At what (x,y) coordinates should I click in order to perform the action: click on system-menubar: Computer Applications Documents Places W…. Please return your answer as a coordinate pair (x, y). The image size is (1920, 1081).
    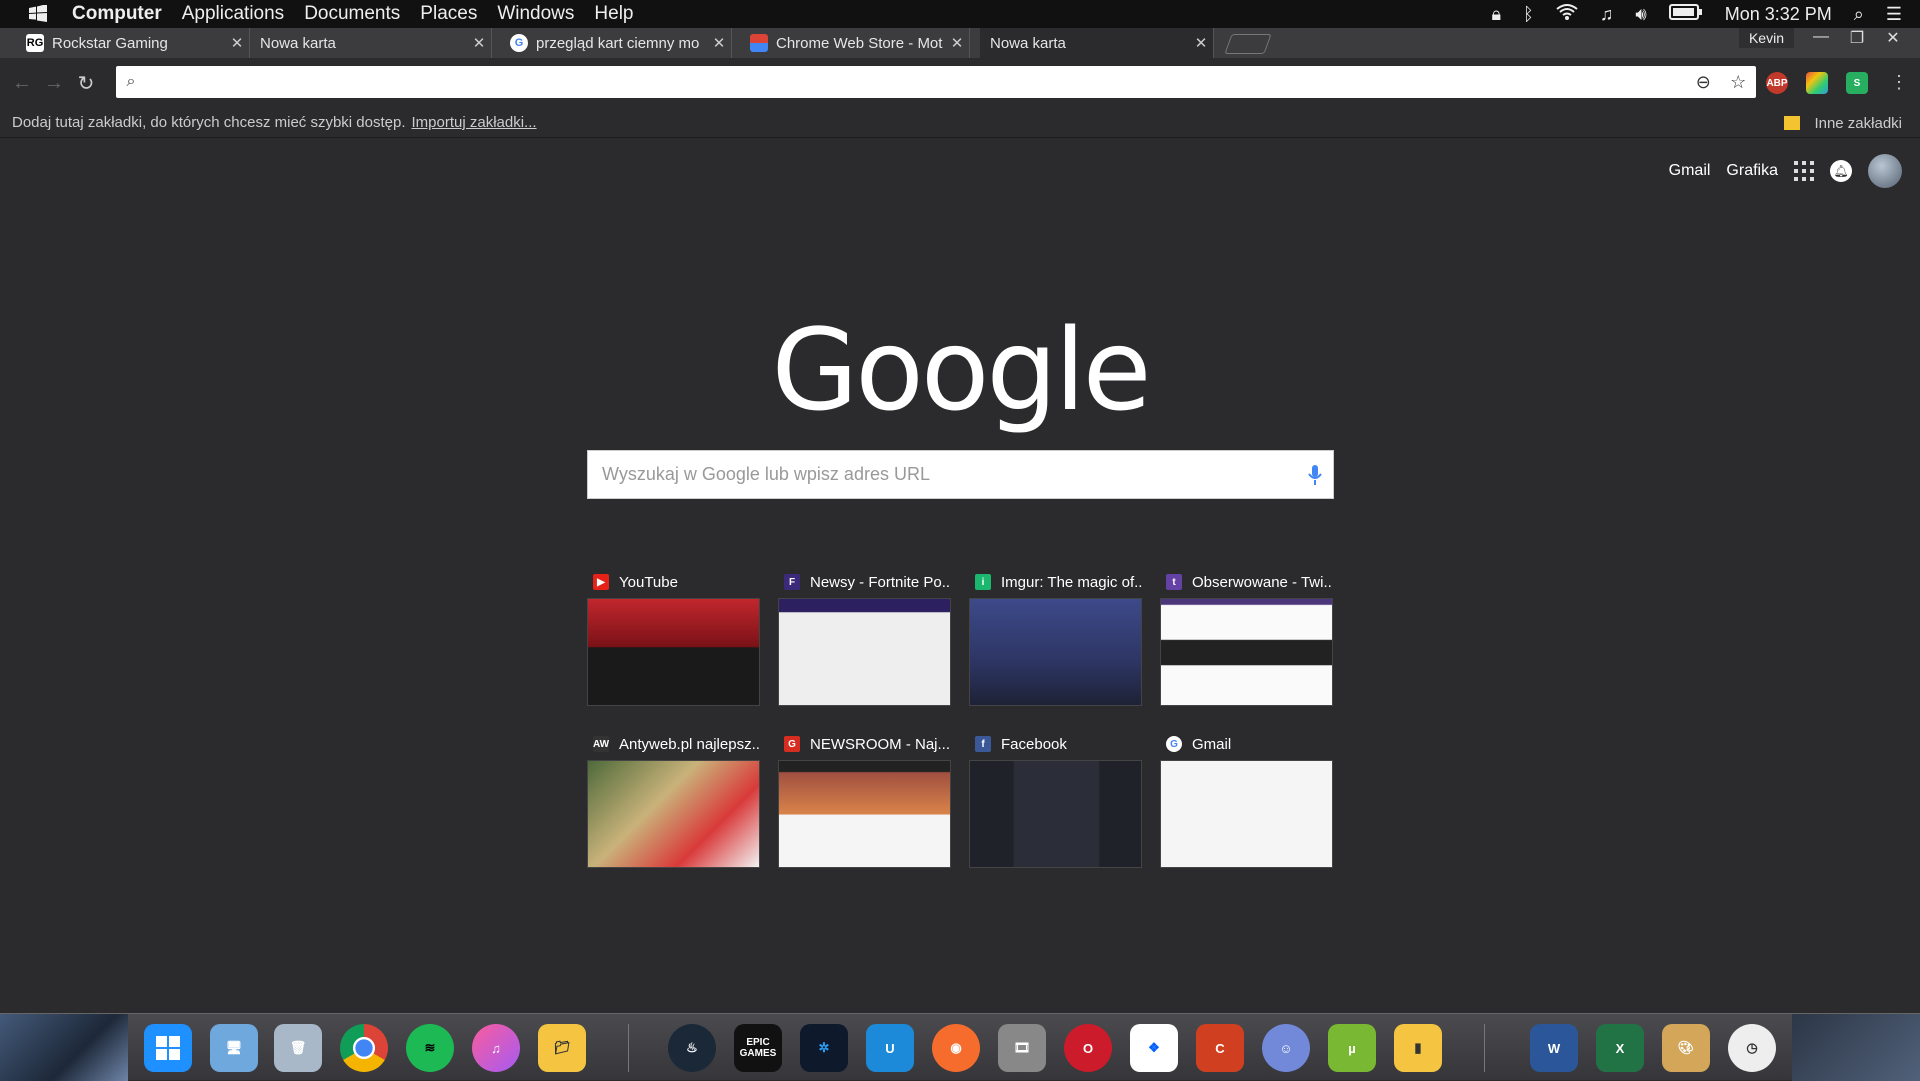
    Looking at the image, I should click on (960, 14).